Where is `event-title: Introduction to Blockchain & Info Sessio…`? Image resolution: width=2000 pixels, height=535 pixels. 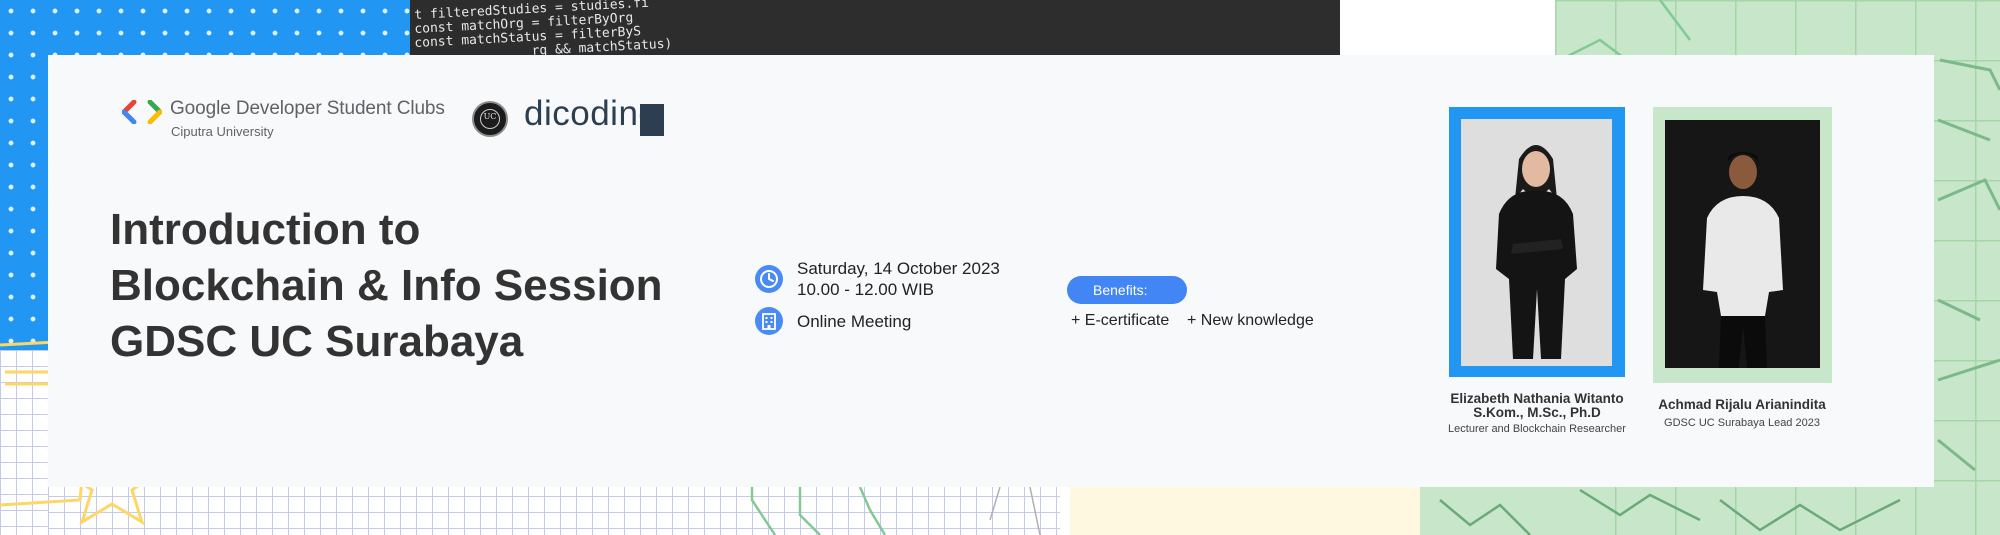
event-title: Introduction to Blockchain & Info Sessio… is located at coordinates (420, 286).